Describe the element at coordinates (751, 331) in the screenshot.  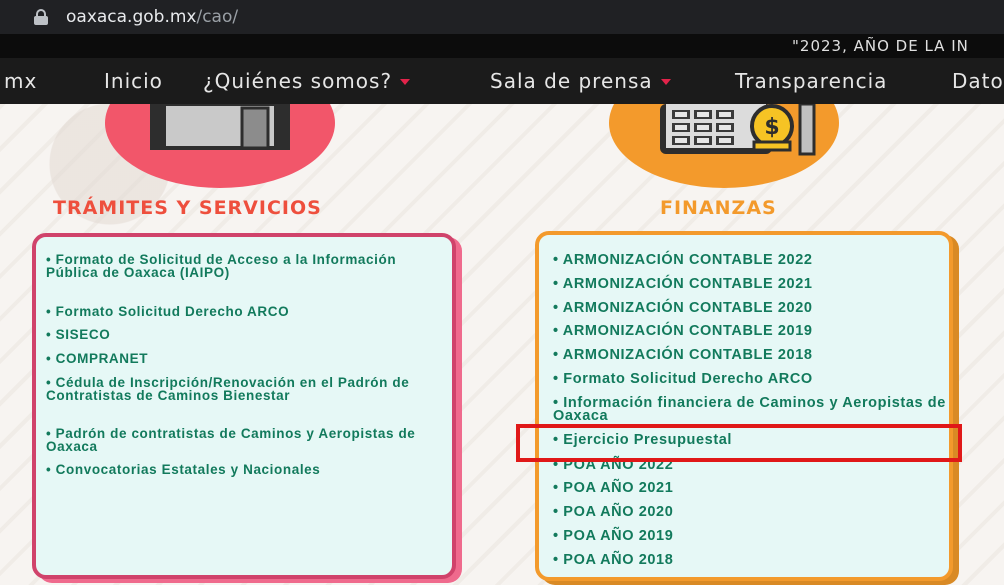
I see `list-item-armonizacion-2019: • ARMONIZACIÓN CONTABLE 2019` at that location.